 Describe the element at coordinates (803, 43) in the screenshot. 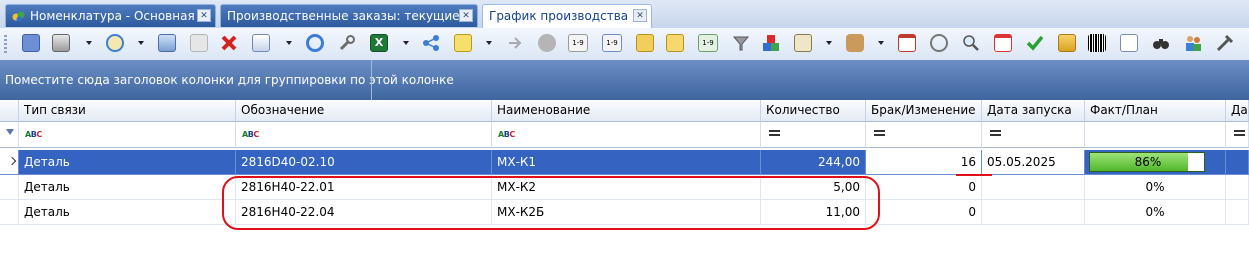

I see `clipboard-icon` at that location.